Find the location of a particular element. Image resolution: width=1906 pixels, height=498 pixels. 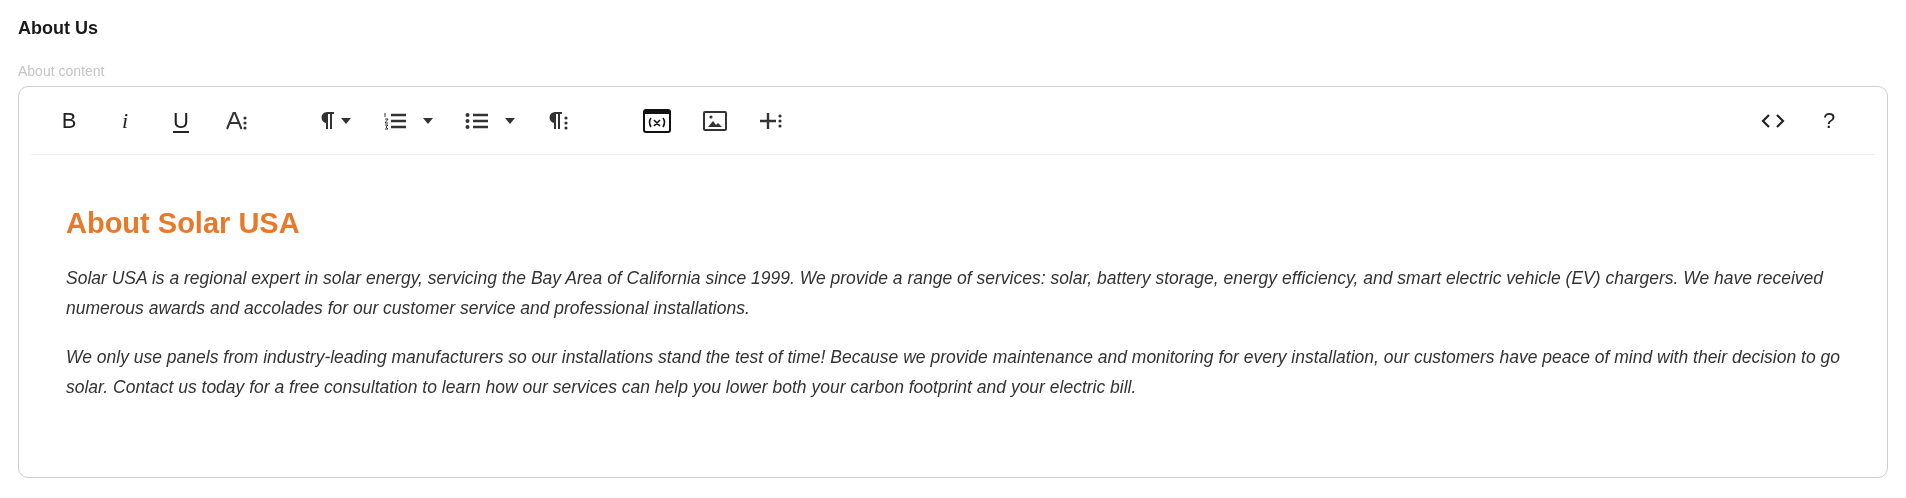

numbered-list-icon is located at coordinates (395, 120).